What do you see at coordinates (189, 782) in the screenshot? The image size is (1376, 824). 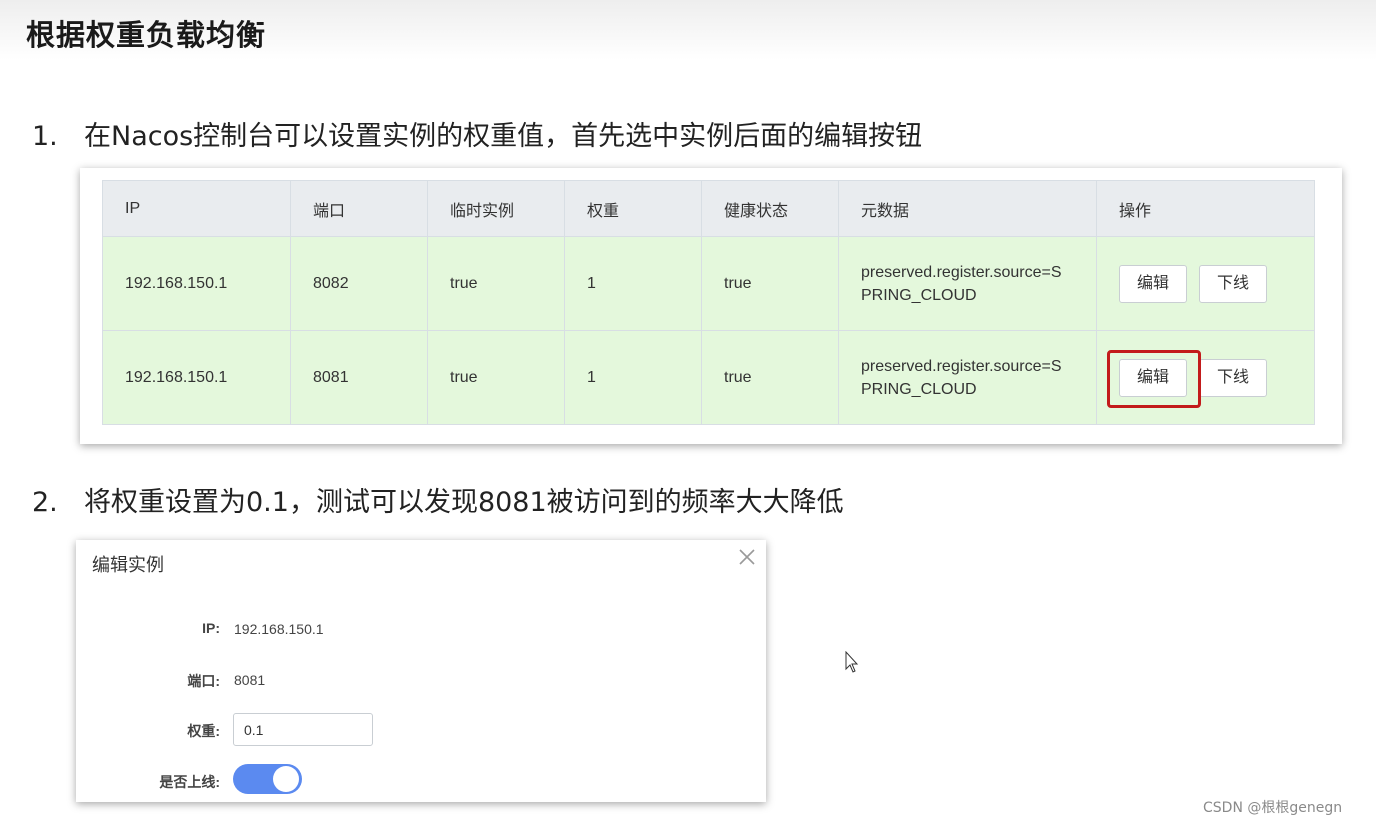 I see `online-label: 是否上线:` at bounding box center [189, 782].